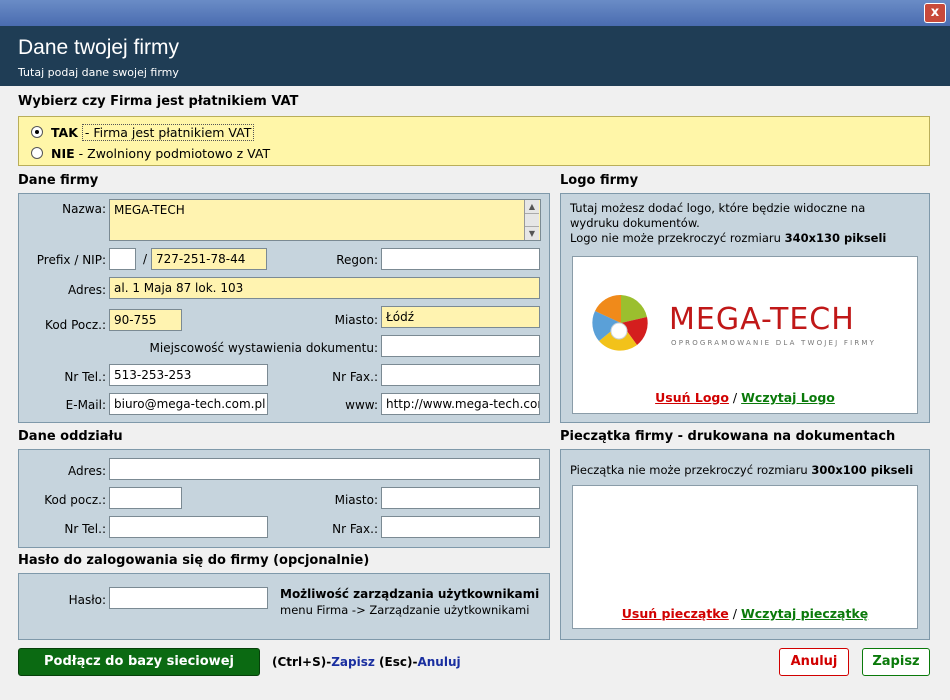 The height and width of the screenshot is (700, 950). I want to click on address-input: al. 1 Maja 87 lok. 103, so click(324, 288).